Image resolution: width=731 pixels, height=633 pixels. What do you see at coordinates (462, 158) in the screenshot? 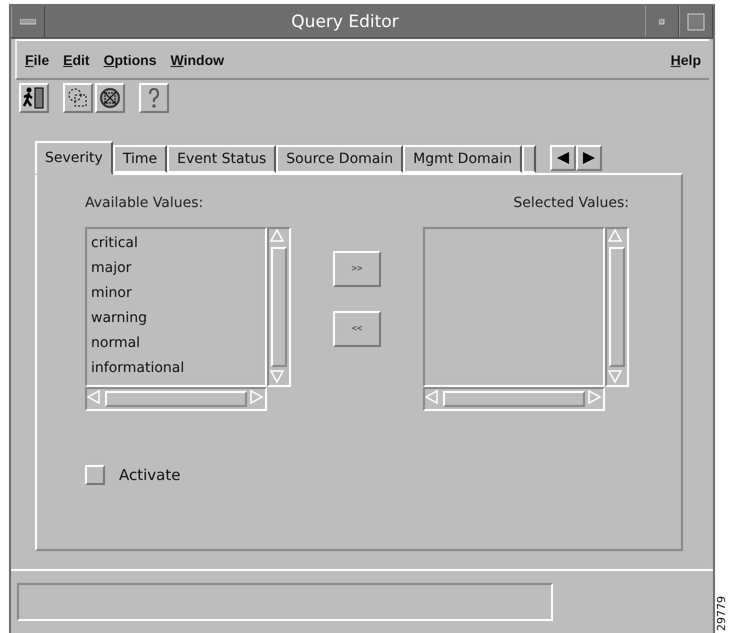
I see `tab: Mgmt Domain` at bounding box center [462, 158].